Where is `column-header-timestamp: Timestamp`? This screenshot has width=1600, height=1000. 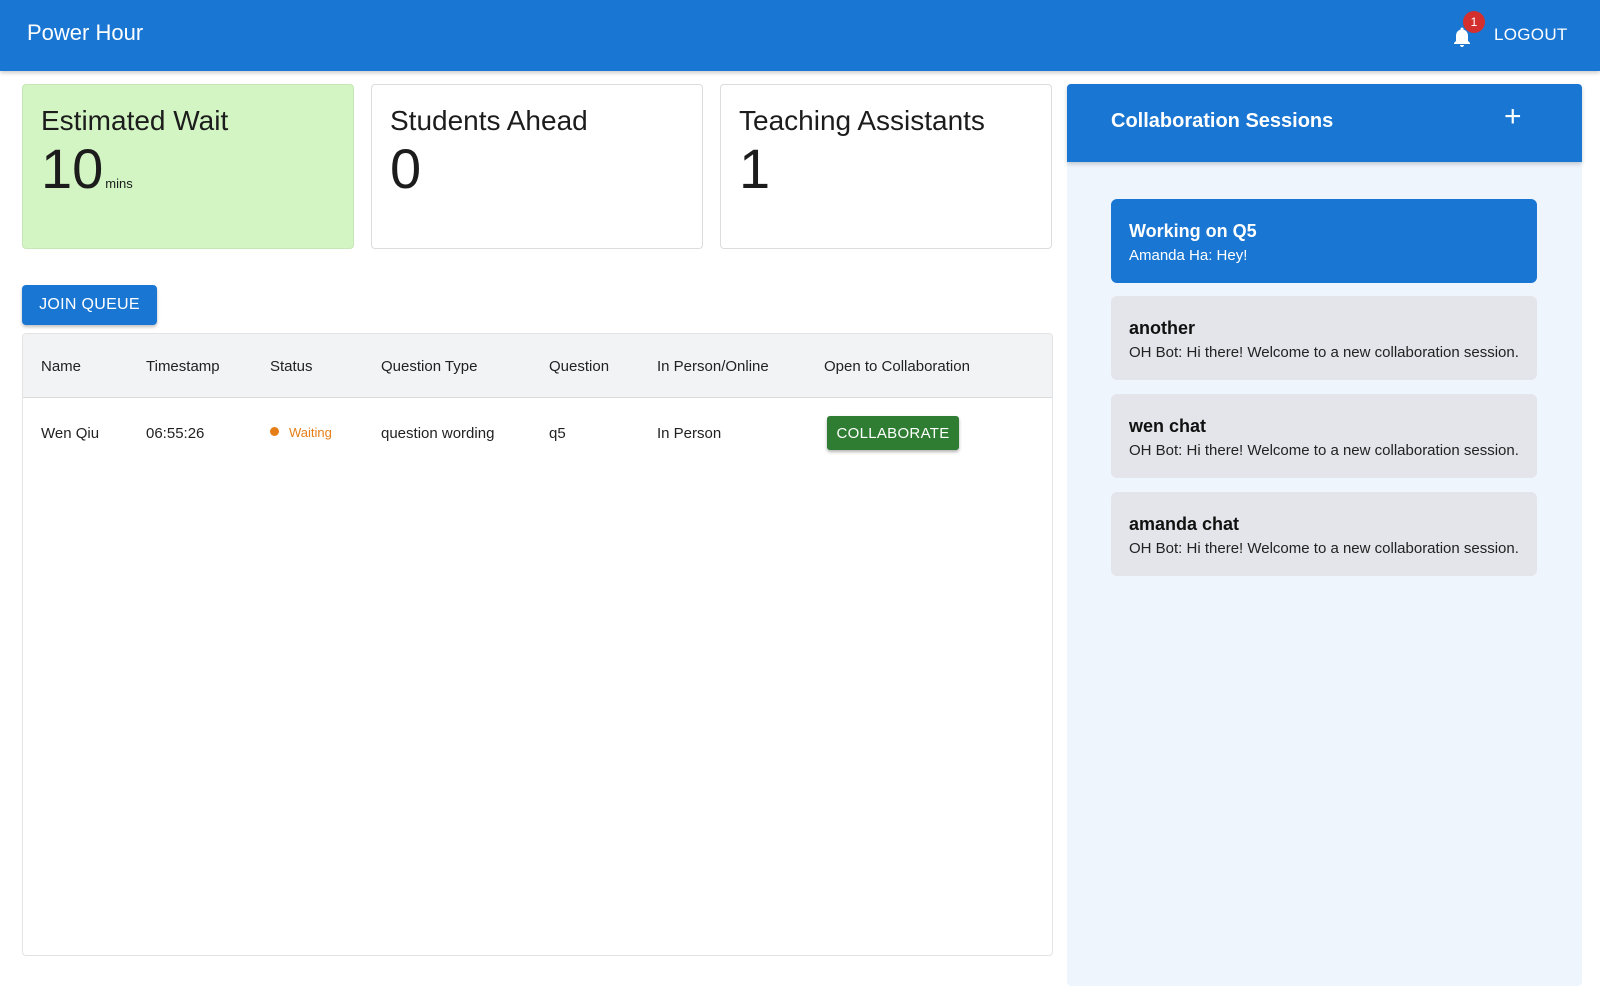 column-header-timestamp: Timestamp is located at coordinates (183, 366).